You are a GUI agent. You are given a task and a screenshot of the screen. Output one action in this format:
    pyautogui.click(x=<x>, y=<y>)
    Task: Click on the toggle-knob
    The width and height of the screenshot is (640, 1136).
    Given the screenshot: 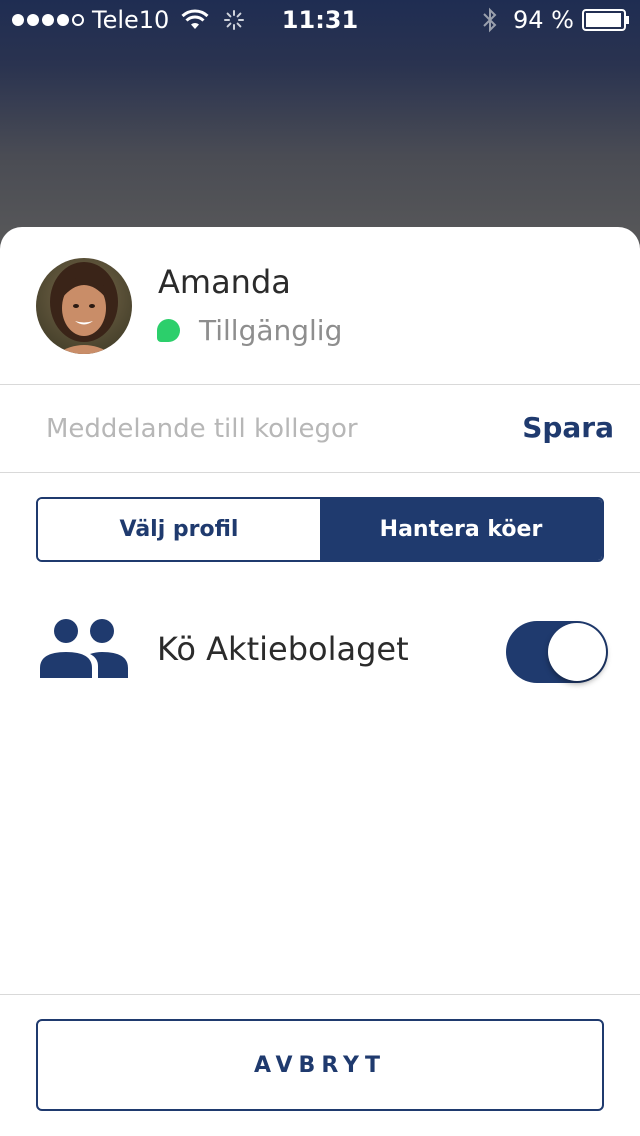 What is the action you would take?
    pyautogui.click(x=577, y=652)
    